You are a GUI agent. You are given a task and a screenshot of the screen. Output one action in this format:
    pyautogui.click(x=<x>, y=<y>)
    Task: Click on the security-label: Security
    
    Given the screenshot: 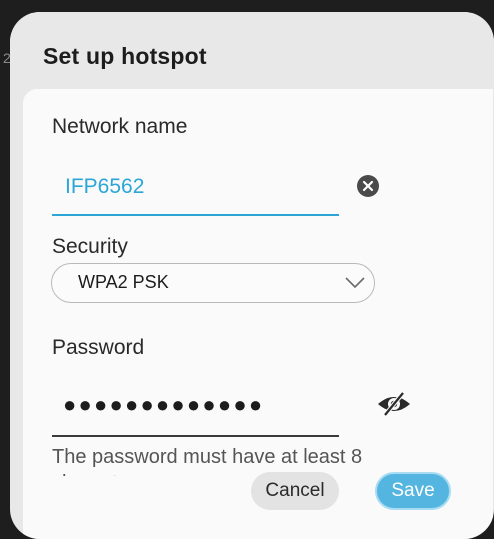 What is the action you would take?
    pyautogui.click(x=90, y=246)
    